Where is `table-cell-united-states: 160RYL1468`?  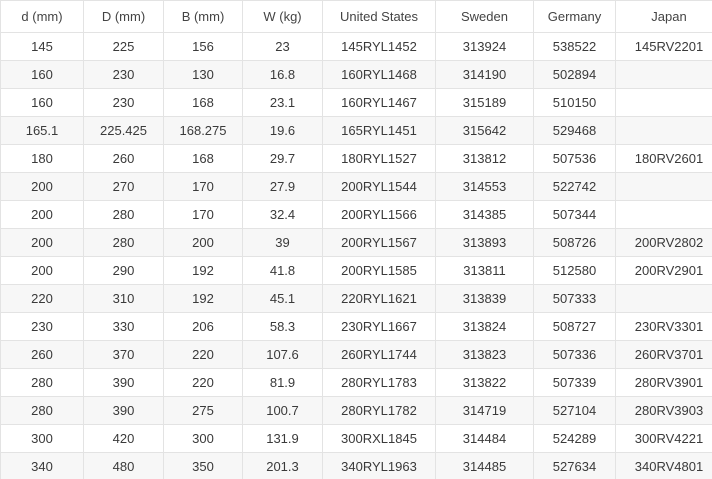
table-cell-united-states: 160RYL1468 is located at coordinates (379, 74).